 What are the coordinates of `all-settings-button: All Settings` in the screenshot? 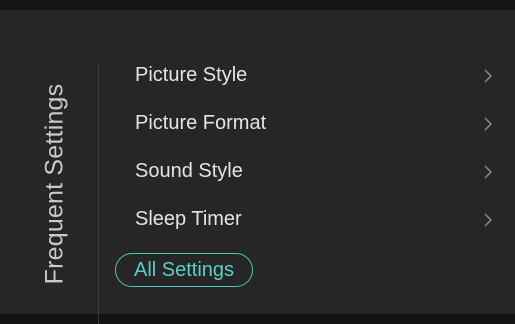 It's located at (184, 270).